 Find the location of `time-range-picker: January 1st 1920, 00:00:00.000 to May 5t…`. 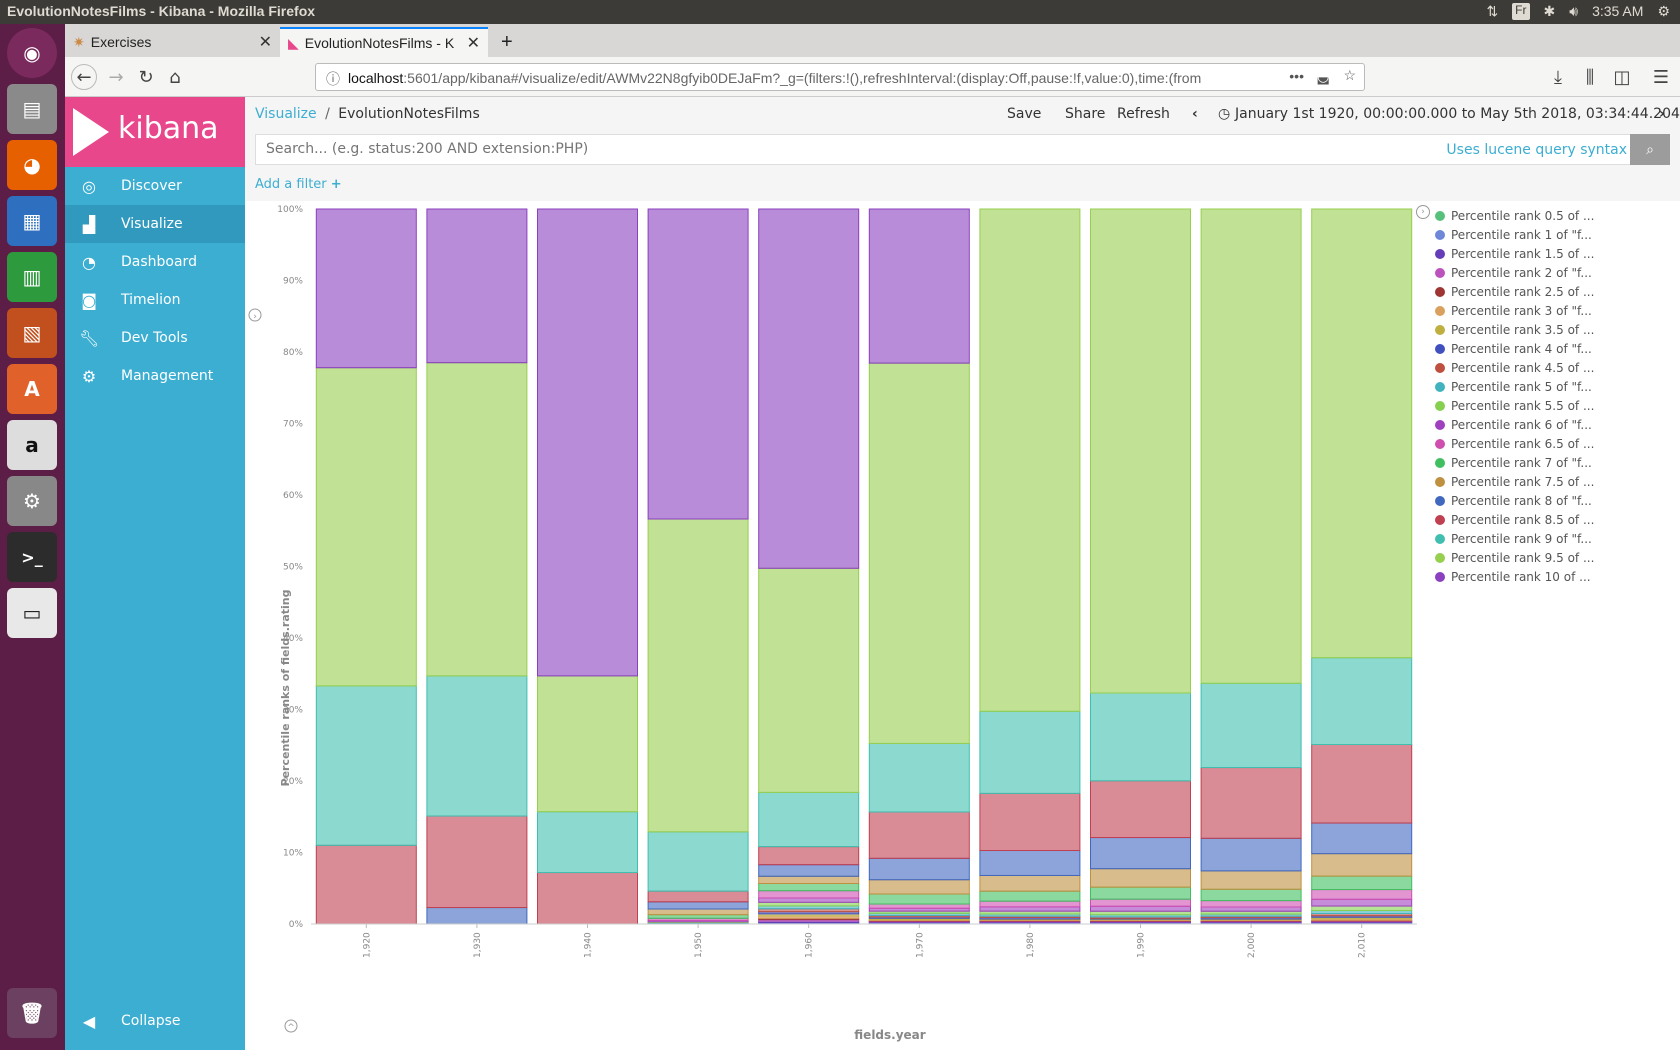

time-range-picker: January 1st 1920, 00:00:00.000 to May 5t… is located at coordinates (1457, 114).